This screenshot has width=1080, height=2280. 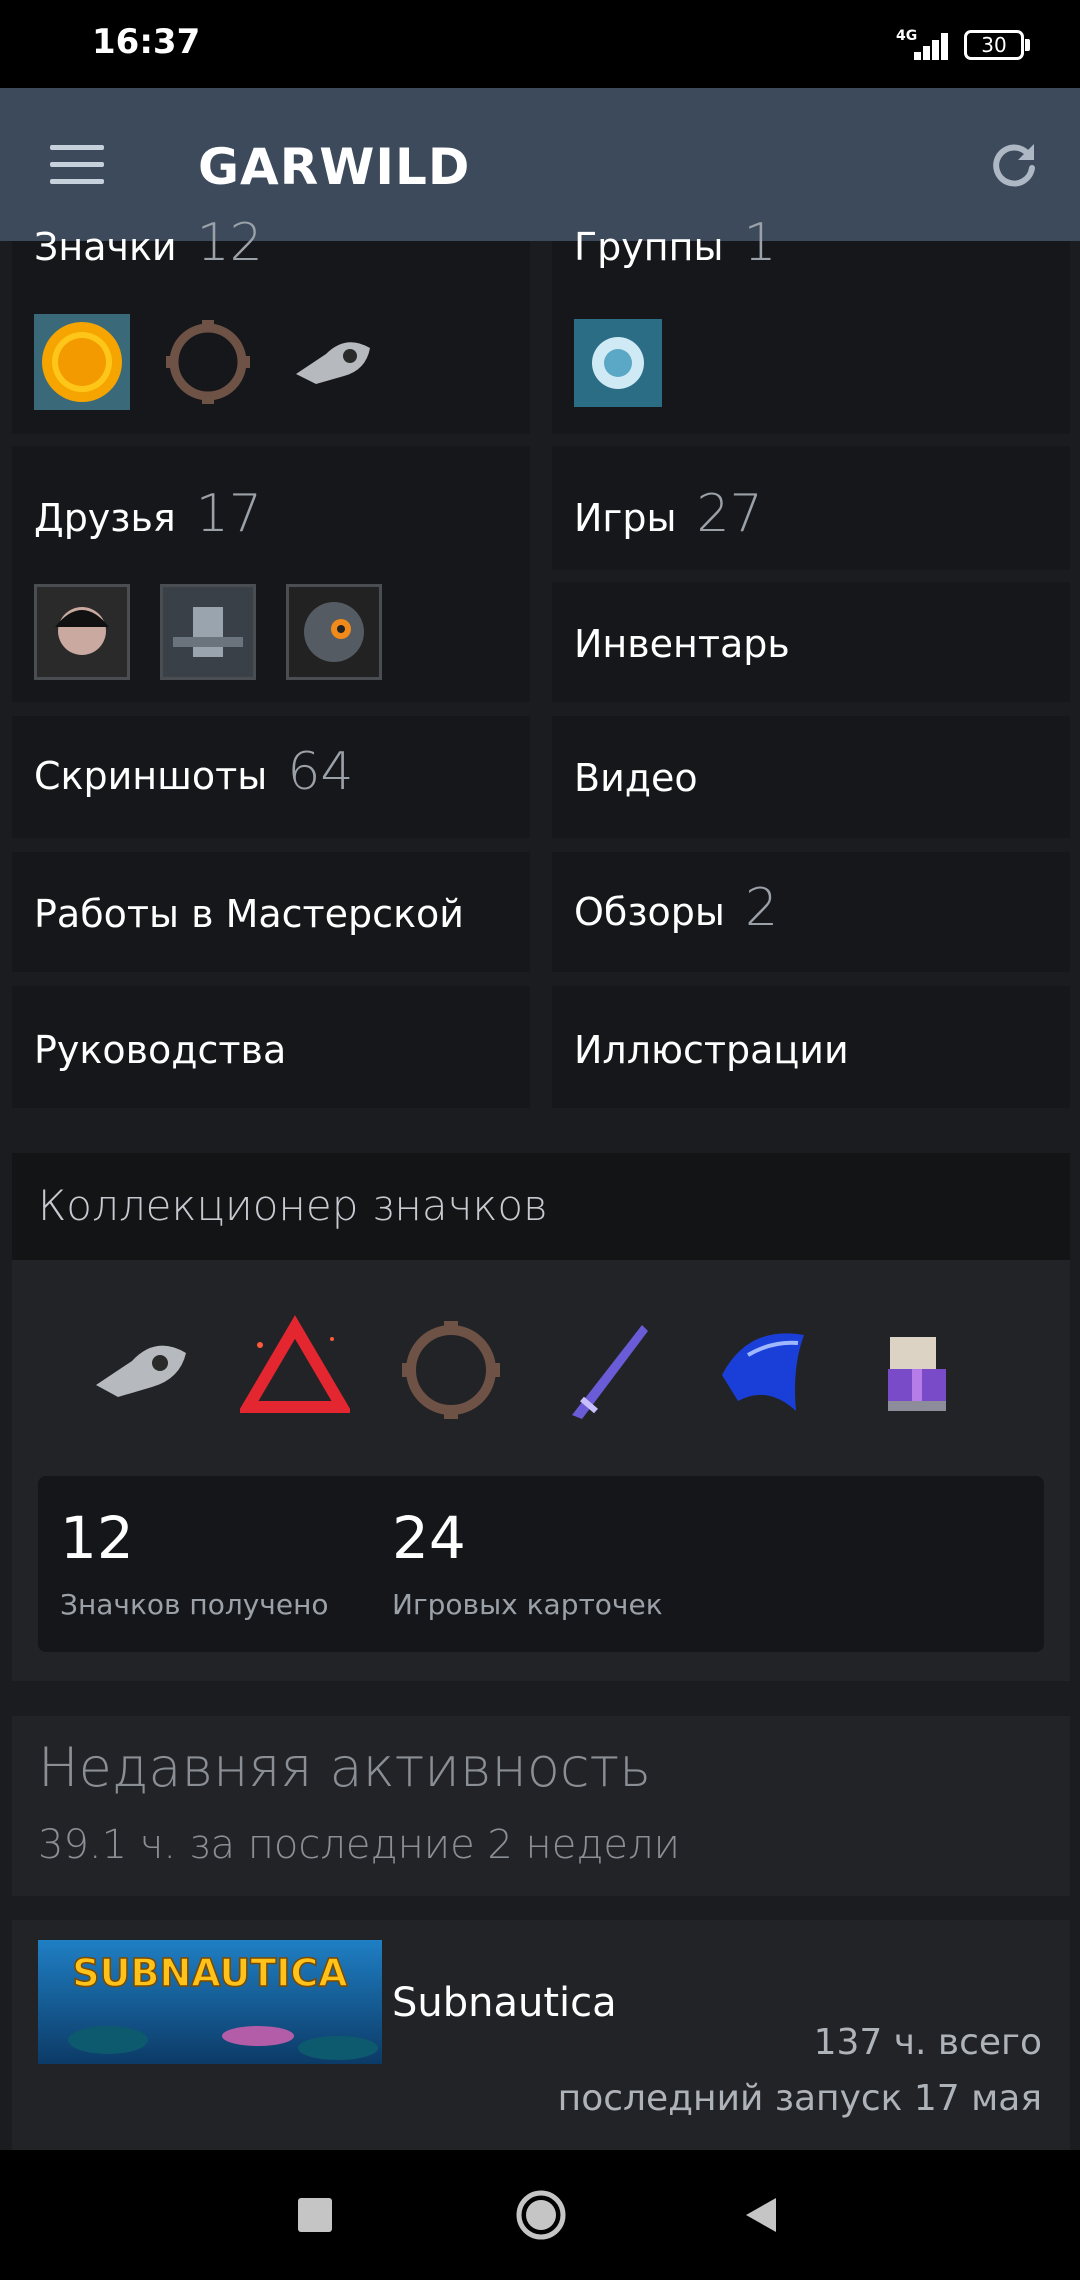 I want to click on recent-activity-title: Недавняя активность, so click(x=345, y=1767).